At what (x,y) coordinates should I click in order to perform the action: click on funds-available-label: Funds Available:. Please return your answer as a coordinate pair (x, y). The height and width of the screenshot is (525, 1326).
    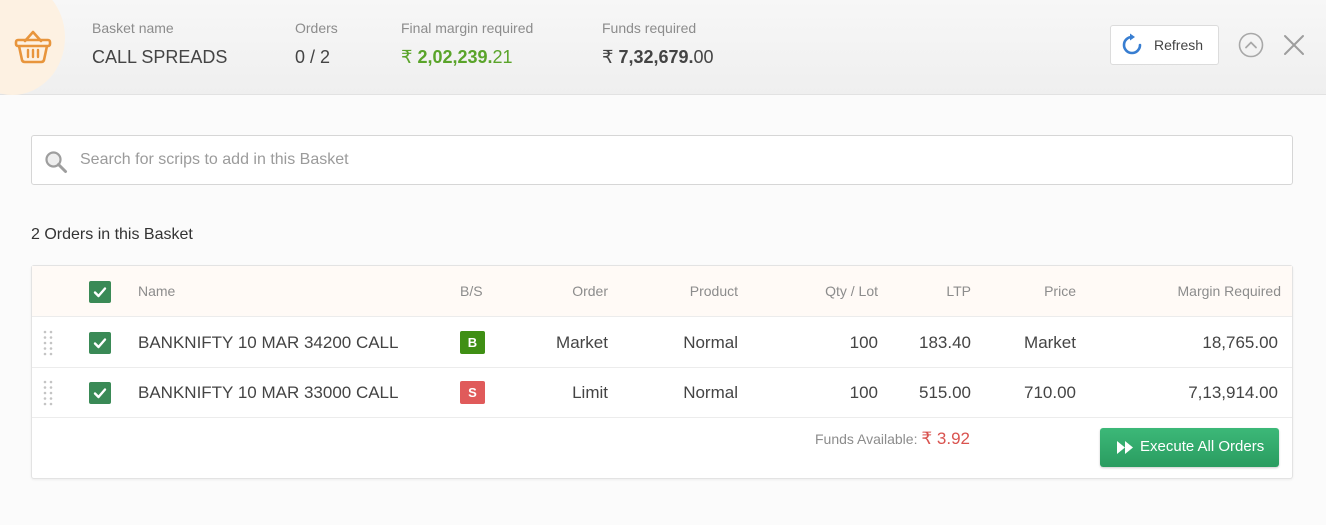
    Looking at the image, I should click on (866, 439).